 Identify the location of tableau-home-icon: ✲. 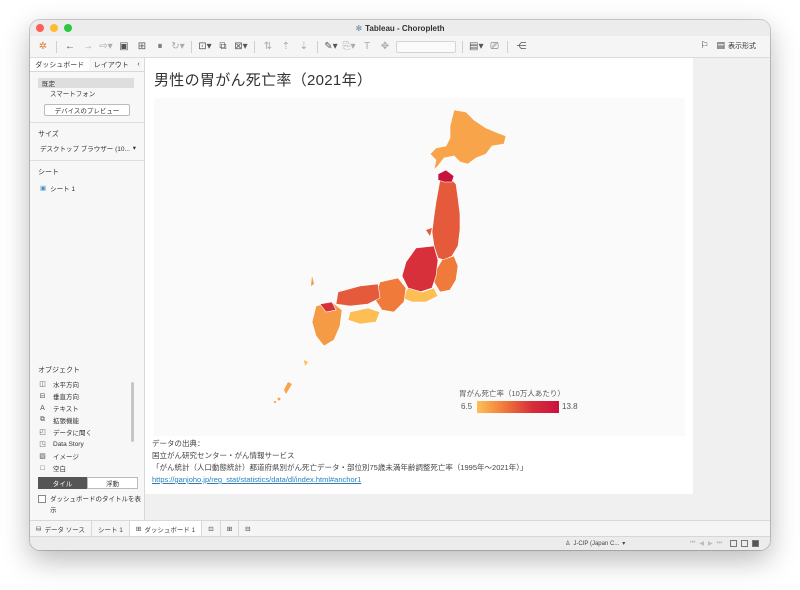
(43, 47).